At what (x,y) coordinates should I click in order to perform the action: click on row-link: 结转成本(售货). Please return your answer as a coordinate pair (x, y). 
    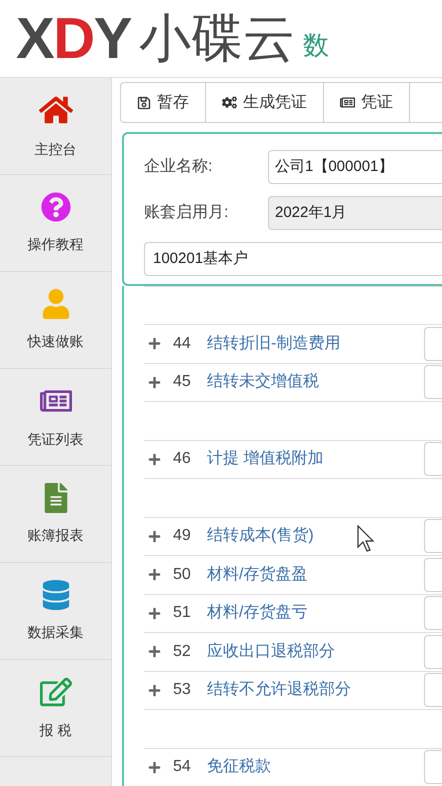
    Looking at the image, I should click on (309, 536).